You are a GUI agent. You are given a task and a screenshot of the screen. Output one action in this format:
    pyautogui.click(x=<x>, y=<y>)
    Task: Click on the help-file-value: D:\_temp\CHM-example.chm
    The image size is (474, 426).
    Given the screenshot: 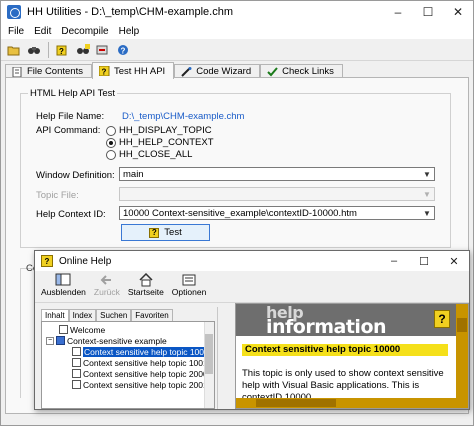 What is the action you would take?
    pyautogui.click(x=183, y=116)
    